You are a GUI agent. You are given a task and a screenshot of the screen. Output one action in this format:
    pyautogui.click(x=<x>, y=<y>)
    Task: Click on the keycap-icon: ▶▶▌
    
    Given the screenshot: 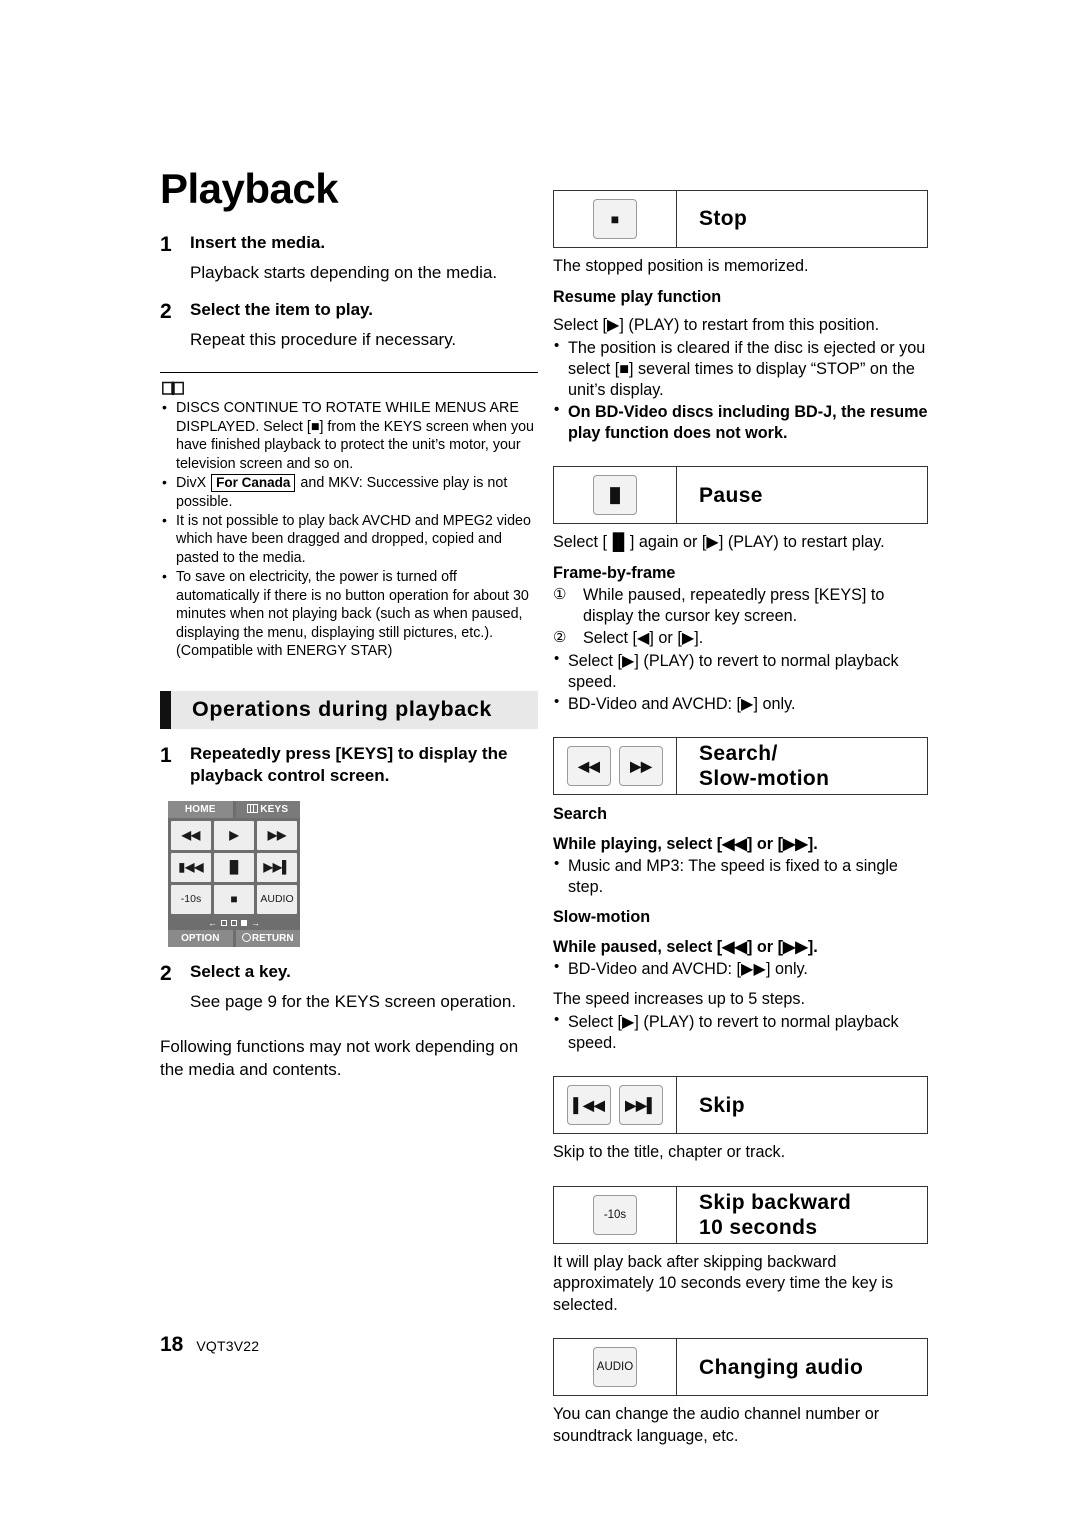 What is the action you would take?
    pyautogui.click(x=641, y=1105)
    